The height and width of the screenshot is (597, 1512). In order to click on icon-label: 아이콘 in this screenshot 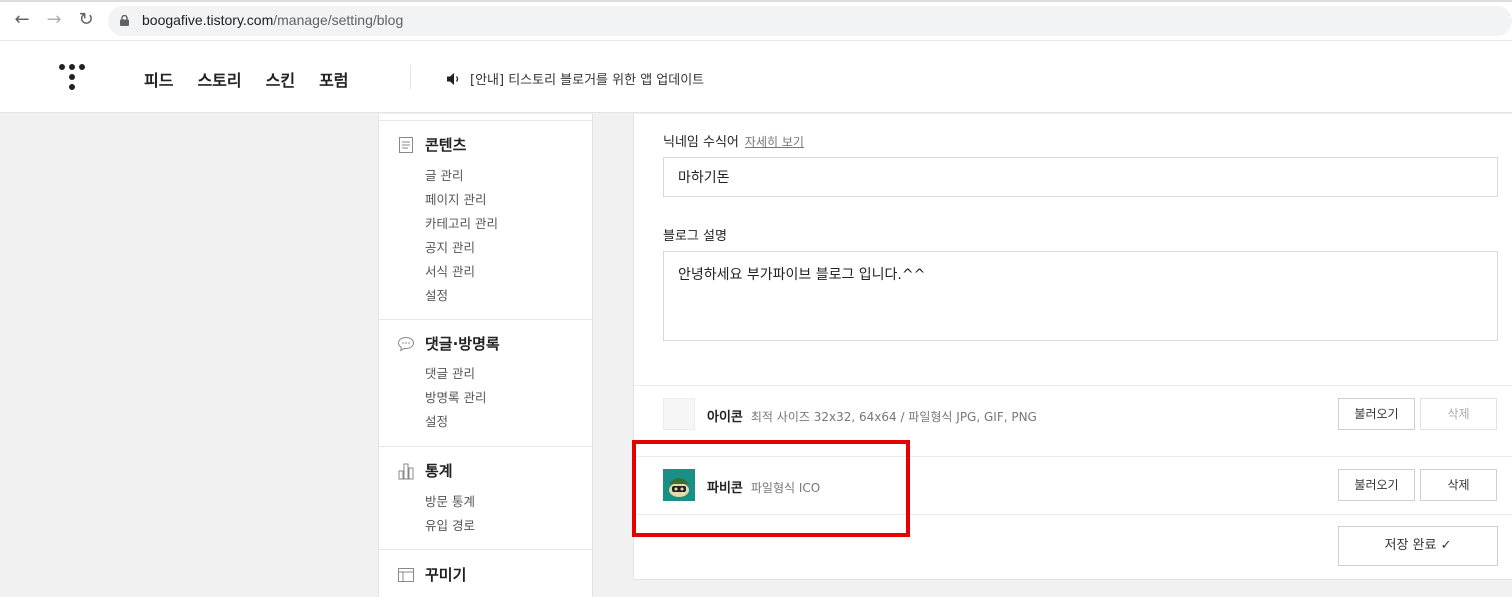, I will do `click(725, 417)`.